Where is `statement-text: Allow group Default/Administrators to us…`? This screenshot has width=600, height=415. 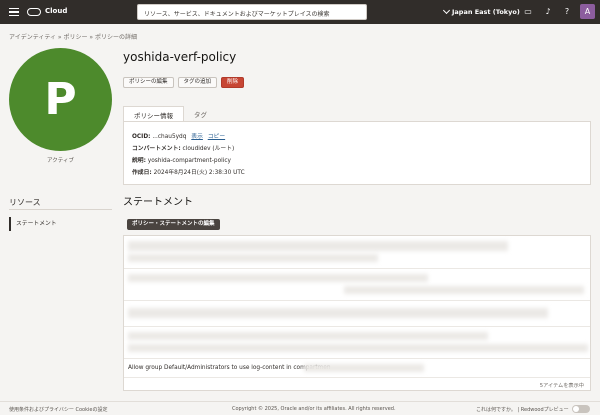
statement-text: Allow group Default/Administrators to us… is located at coordinates (229, 368).